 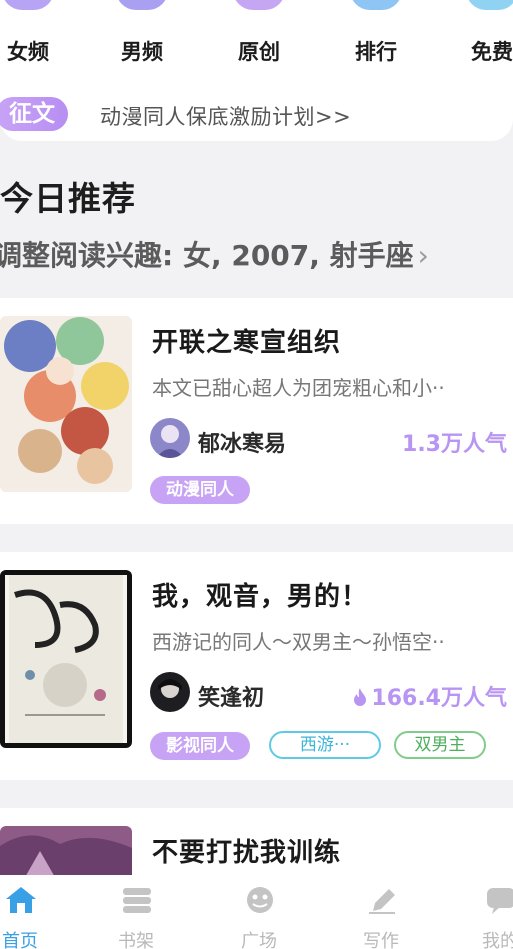 I want to click on popularity-count: 166.4万人气, so click(x=439, y=698).